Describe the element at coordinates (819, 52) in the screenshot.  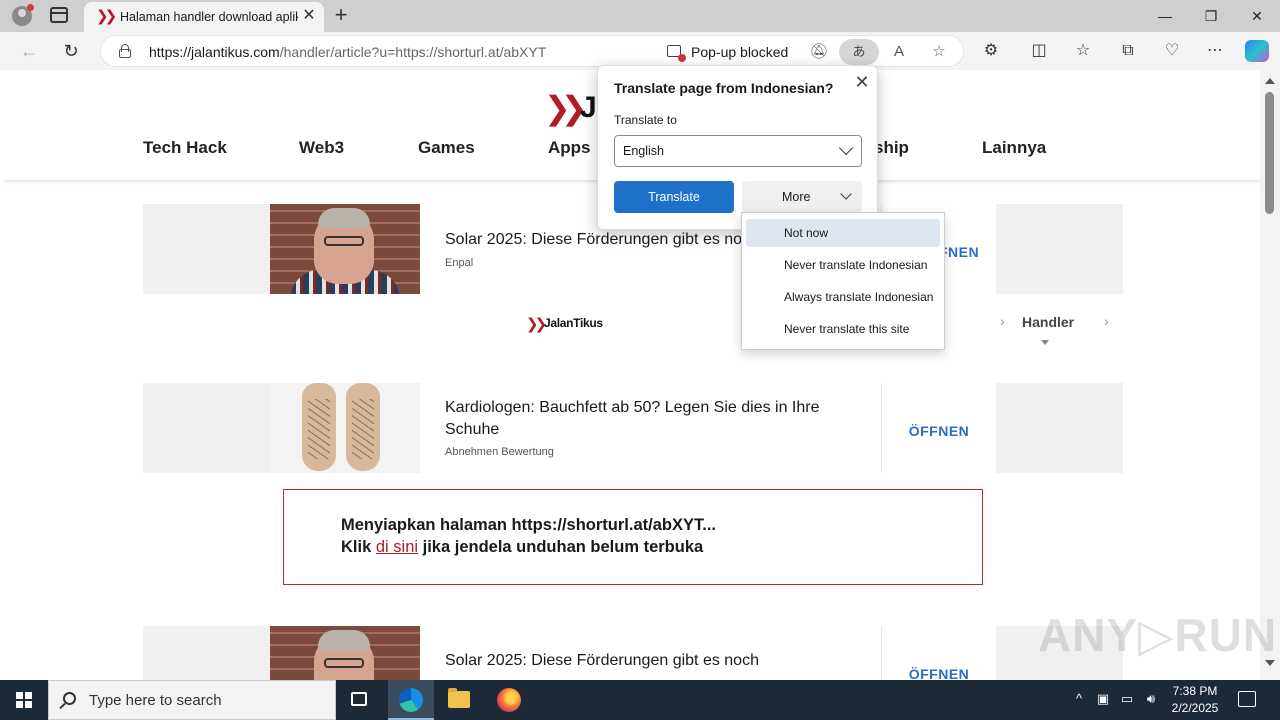
I see `notification-off-icon: 🔕︎` at that location.